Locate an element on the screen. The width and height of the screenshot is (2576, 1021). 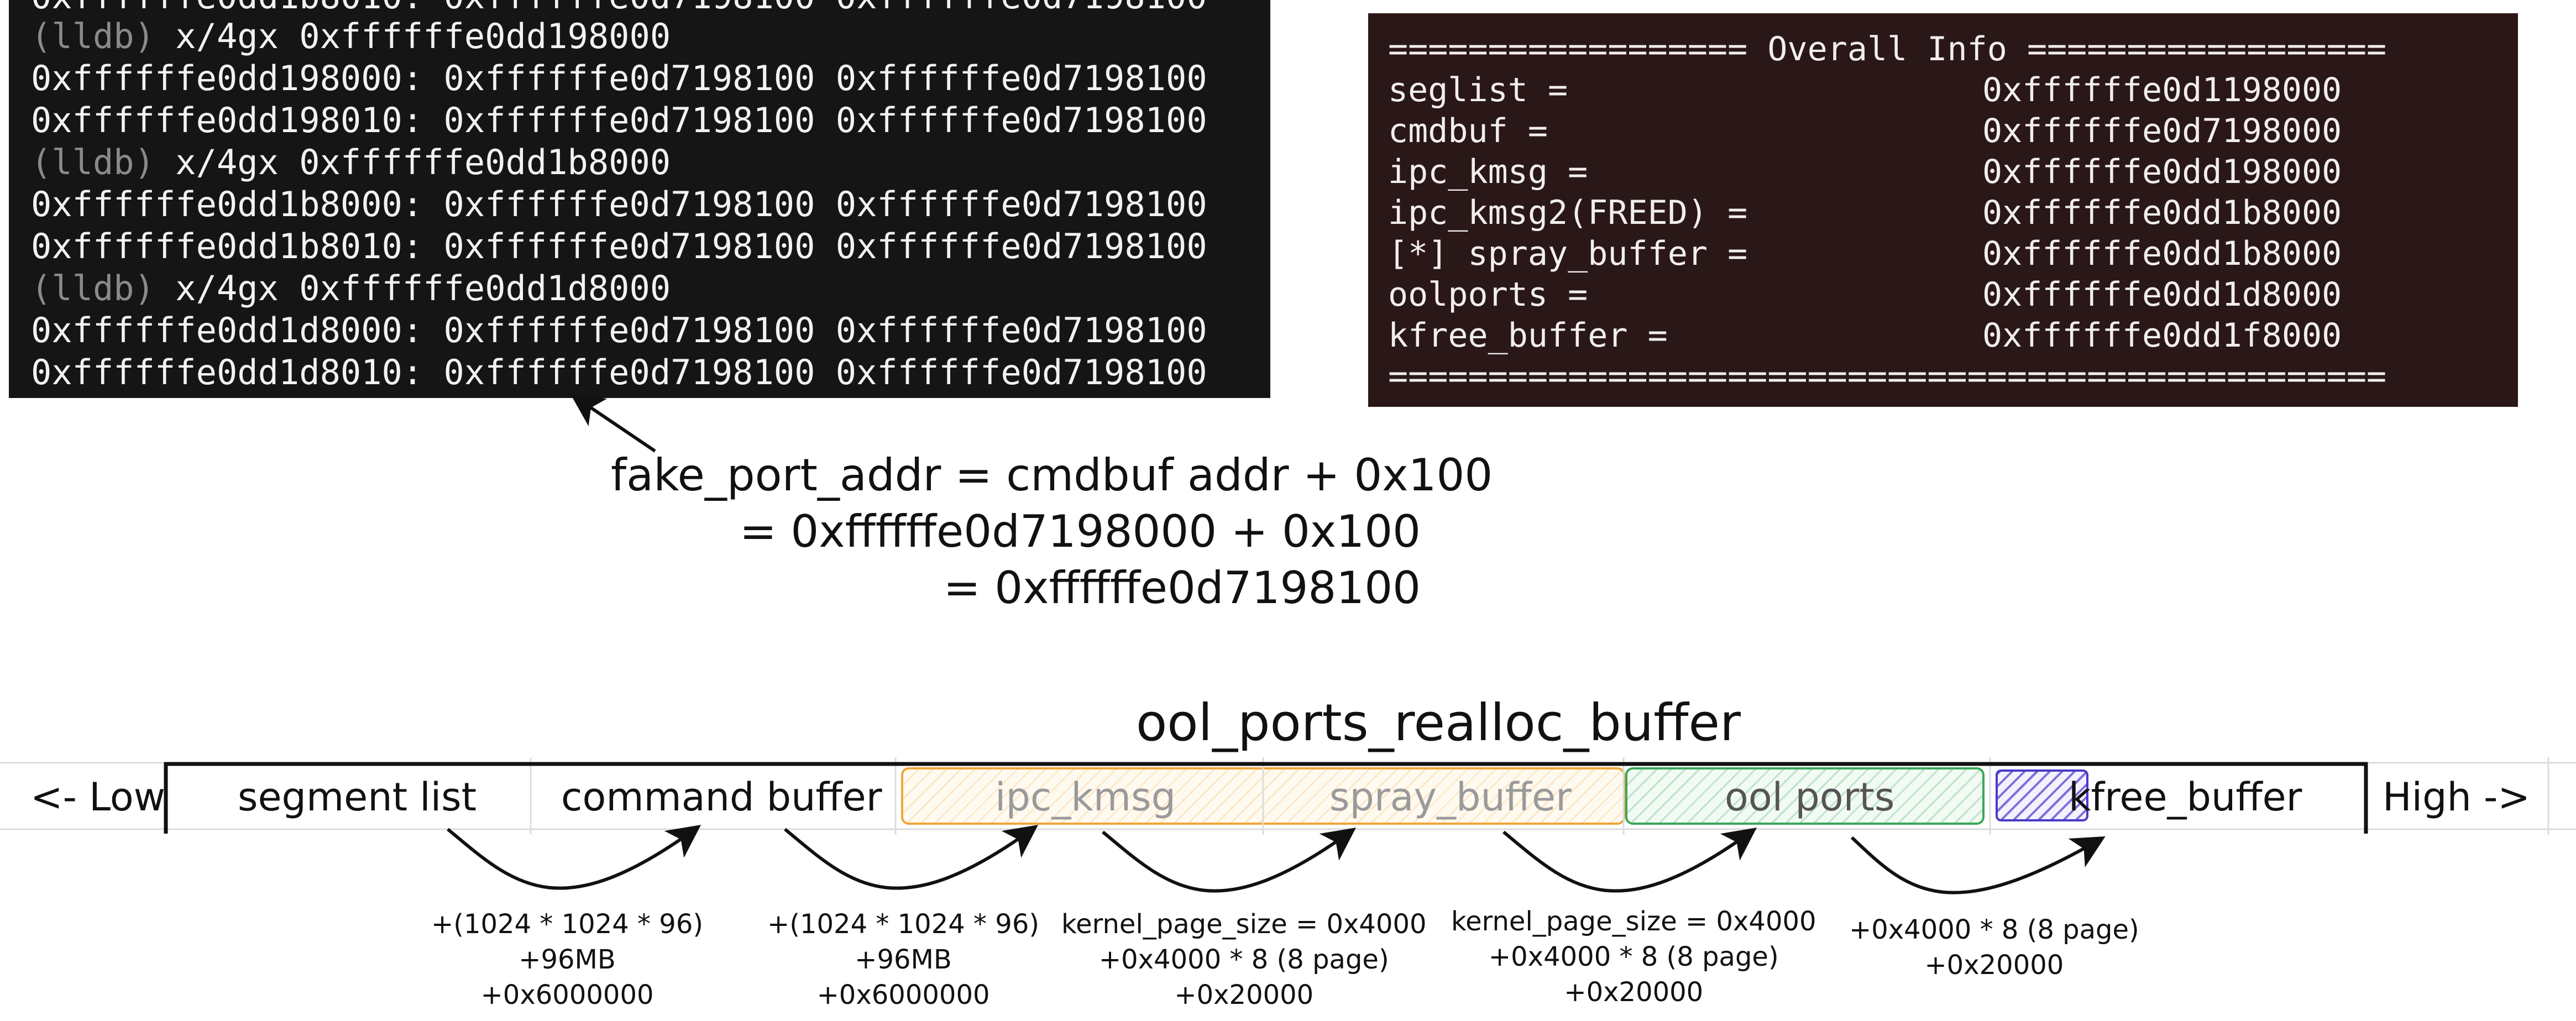
low-label: <- Low is located at coordinates (98, 797).